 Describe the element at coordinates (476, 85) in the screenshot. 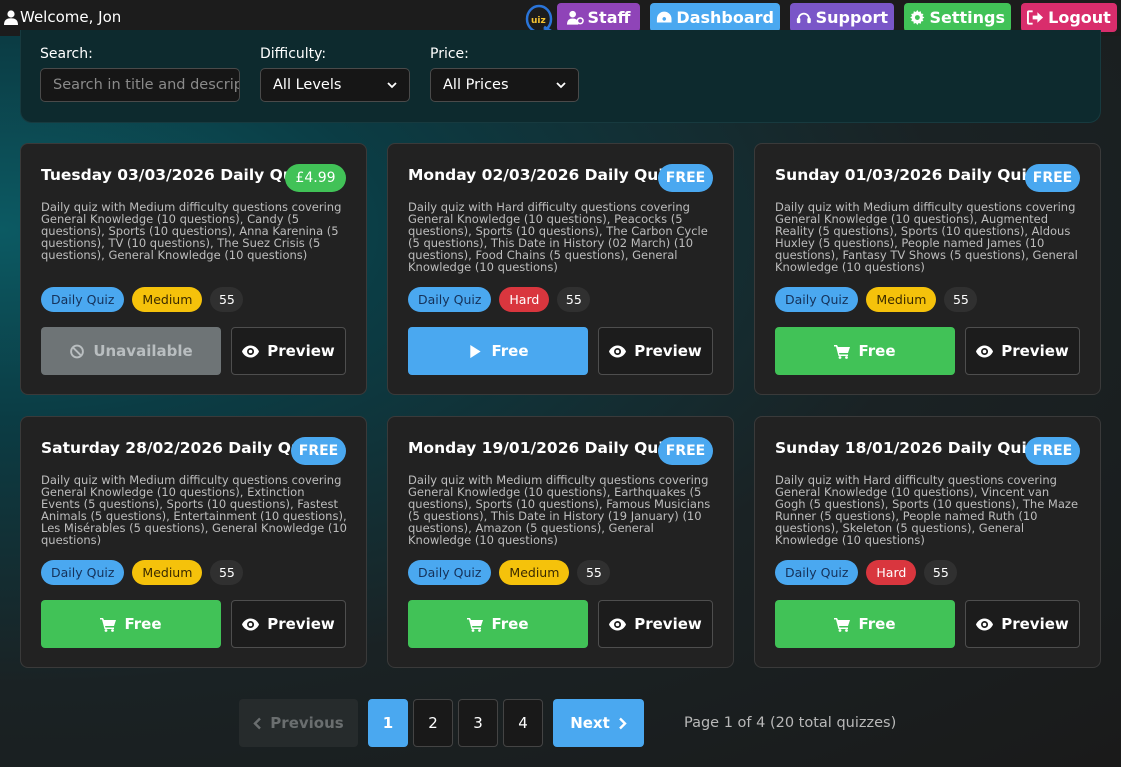

I see `price-value: All Prices` at that location.